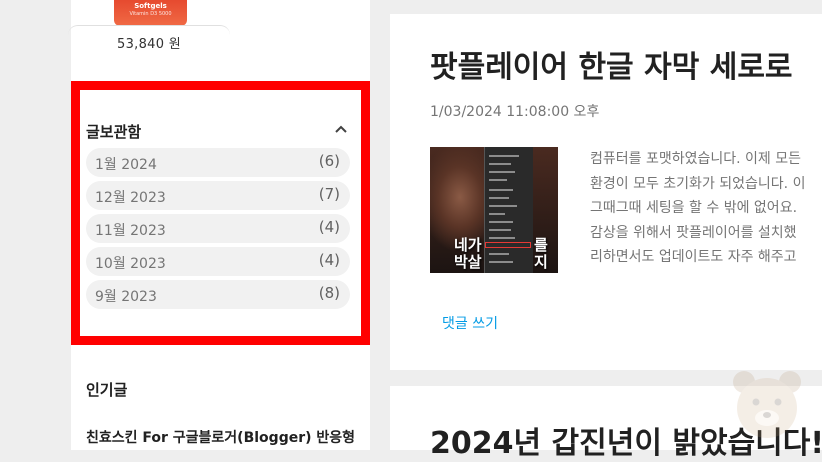 The image size is (822, 462). I want to click on product-image: Softgels Vitamin D3 5000, so click(150, 13).